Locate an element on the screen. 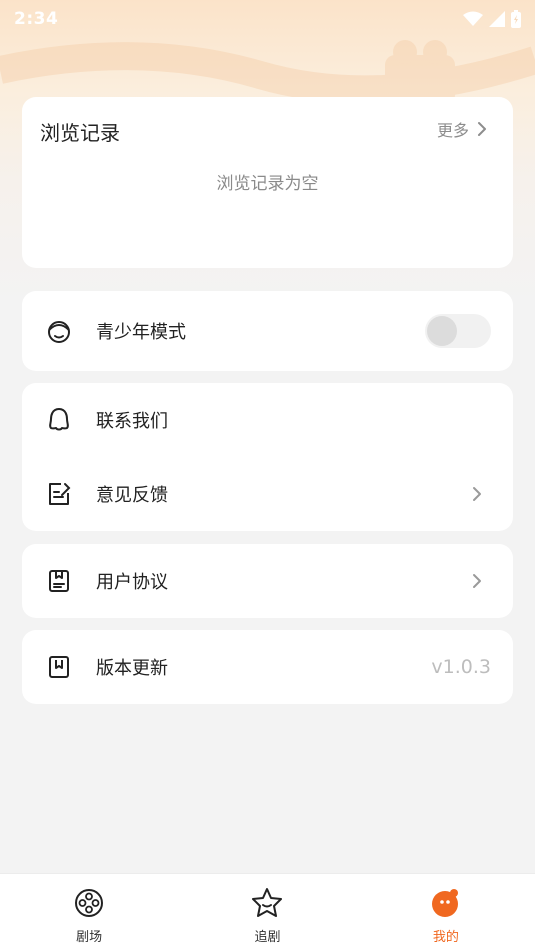  mascot-icon is located at coordinates (446, 903).